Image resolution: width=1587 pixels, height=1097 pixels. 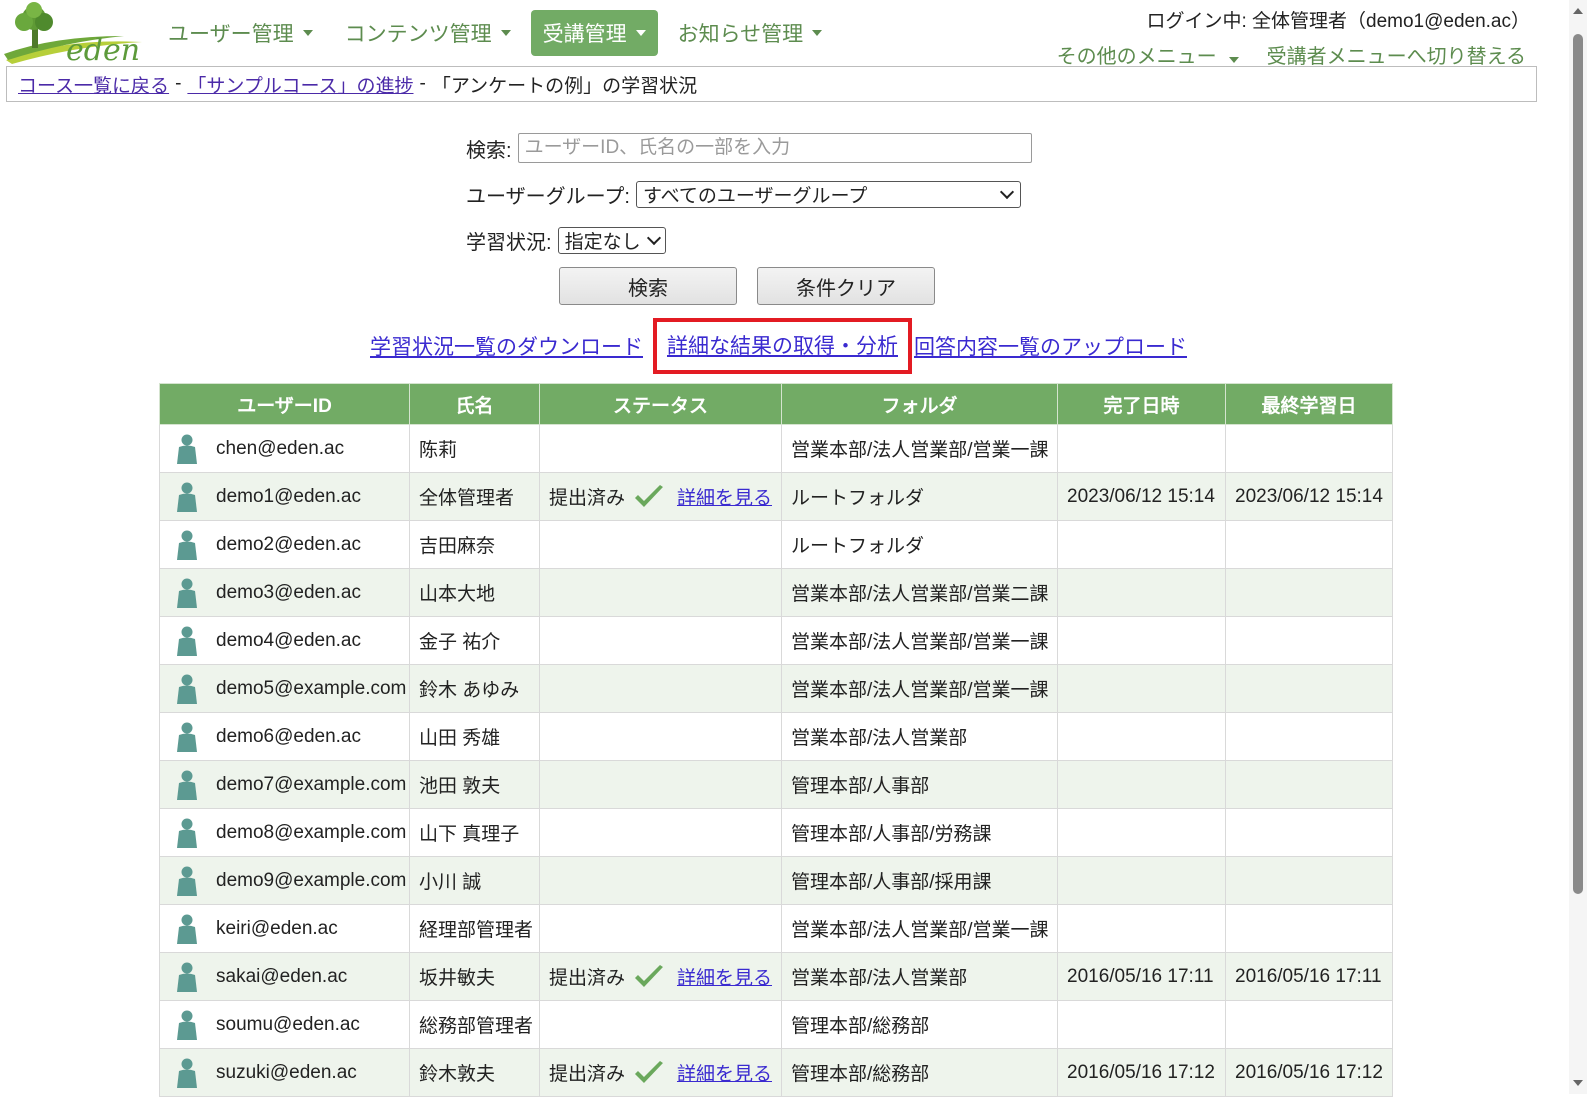 I want to click on user-id-text: demo3@eden.ac, so click(x=288, y=592).